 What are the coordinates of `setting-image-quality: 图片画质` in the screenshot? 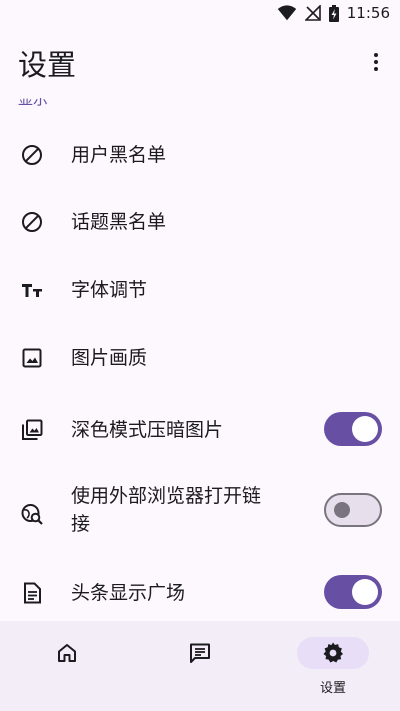 It's located at (200, 358).